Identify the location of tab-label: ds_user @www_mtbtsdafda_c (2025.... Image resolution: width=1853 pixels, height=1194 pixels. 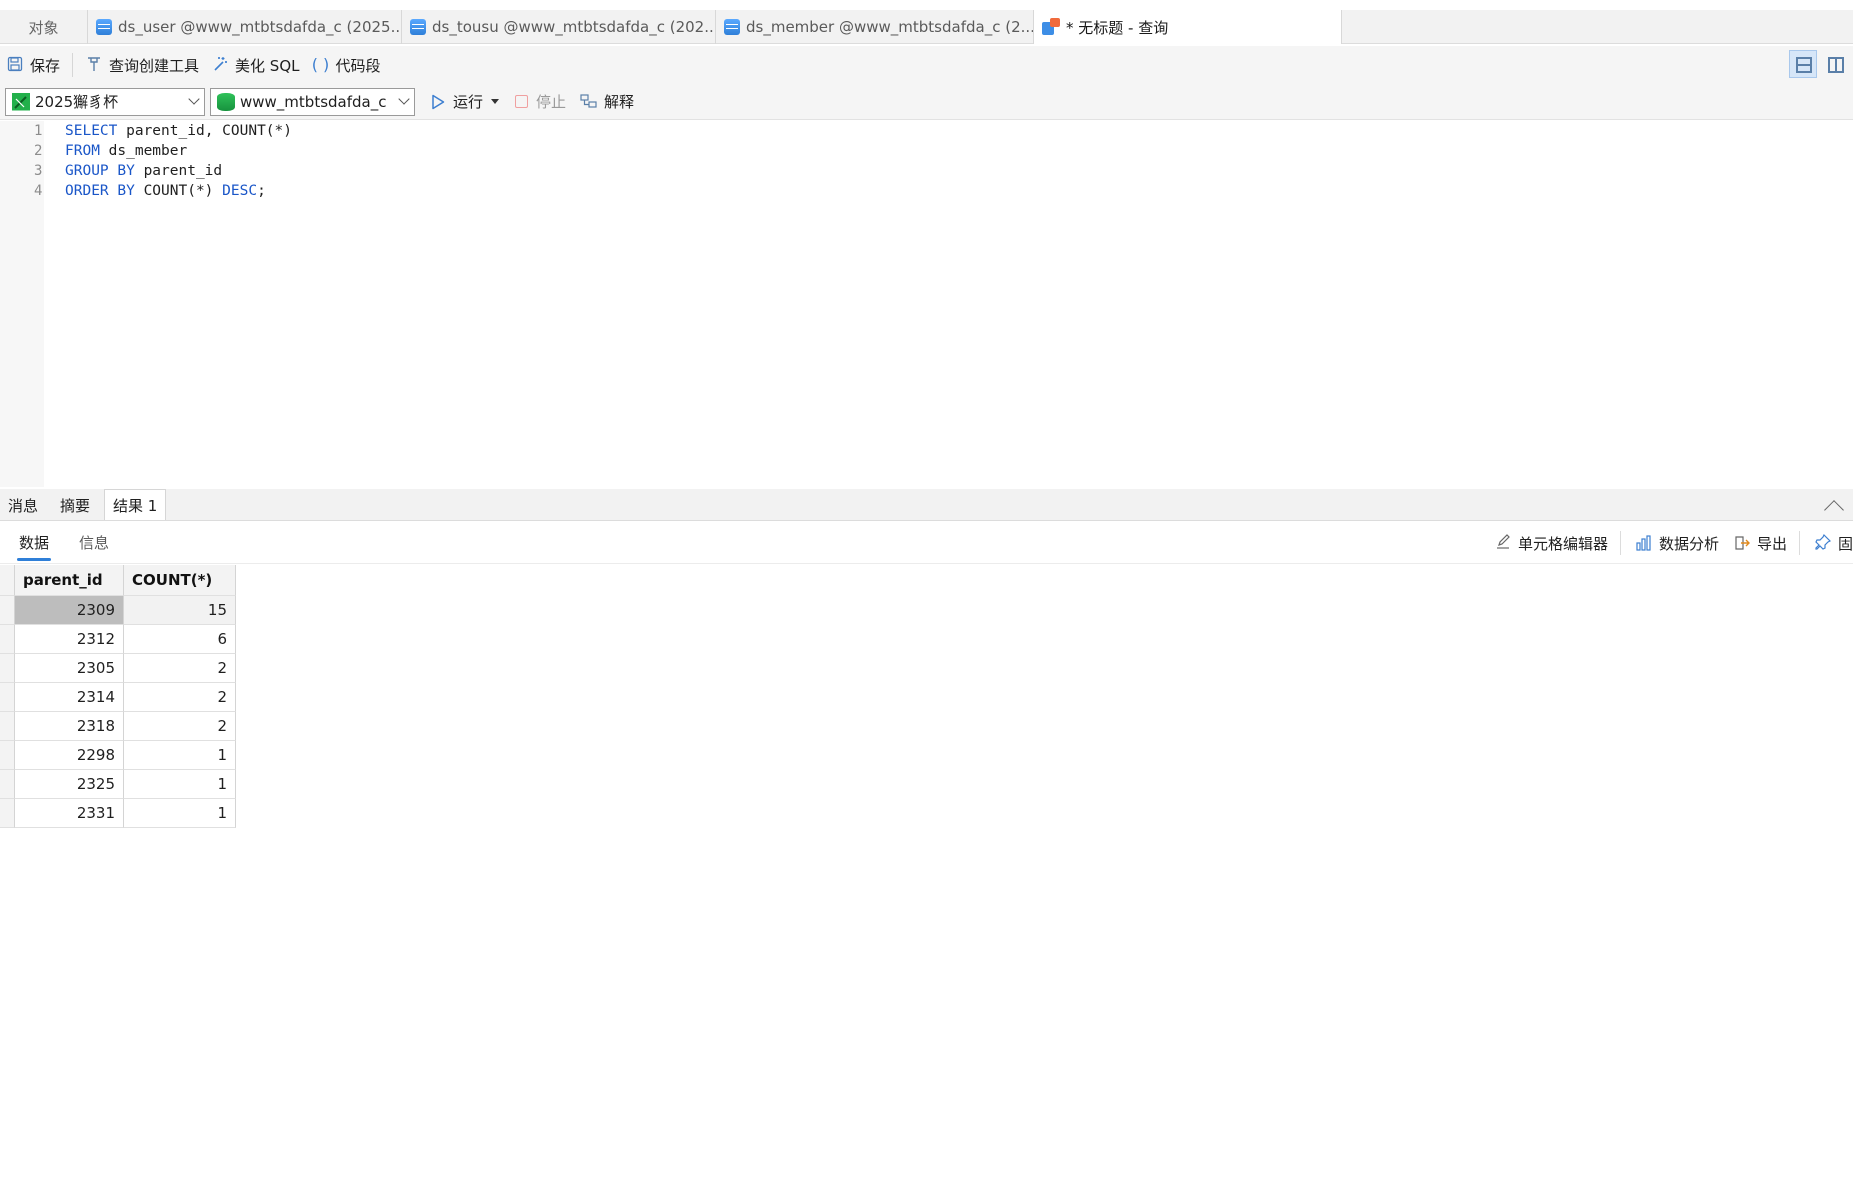
(260, 27).